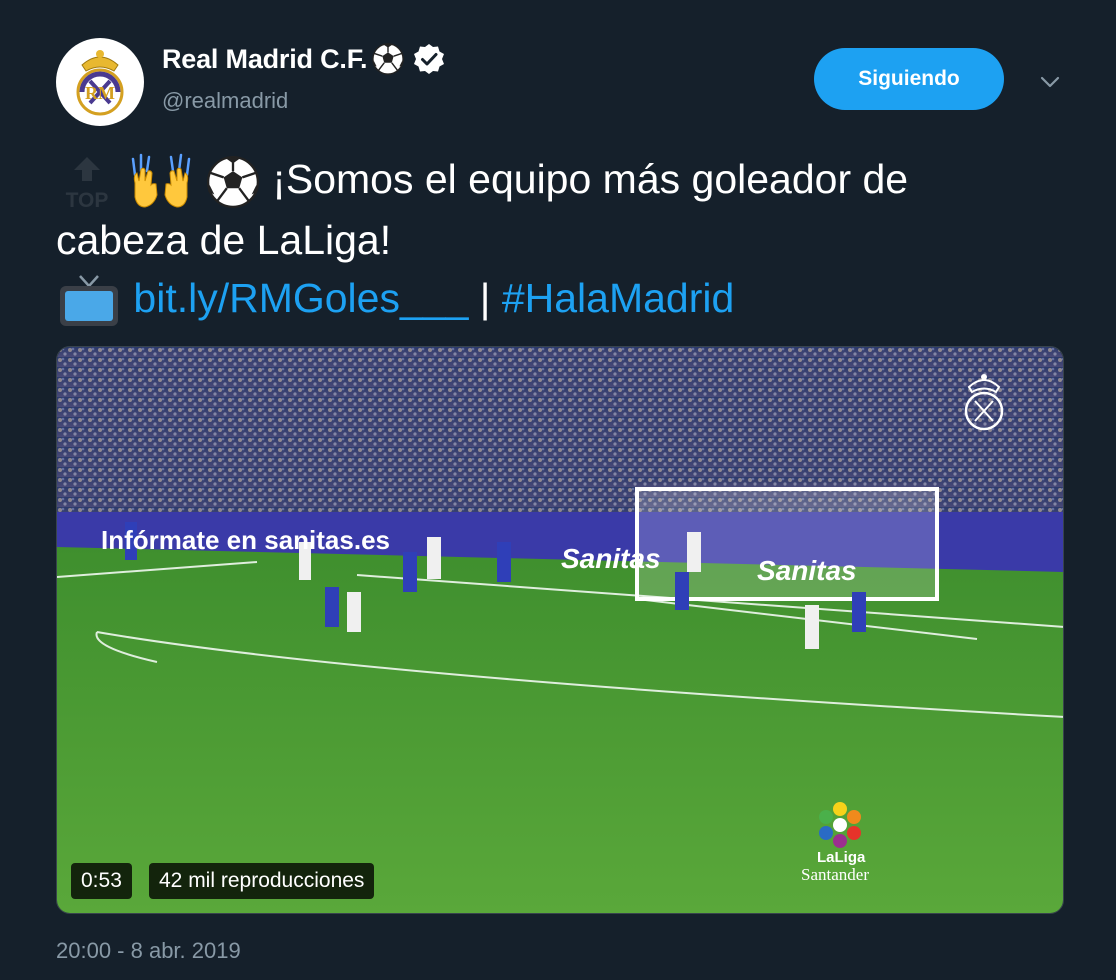  Describe the element at coordinates (101, 881) in the screenshot. I see `video-duration-badge: 0:53` at that location.